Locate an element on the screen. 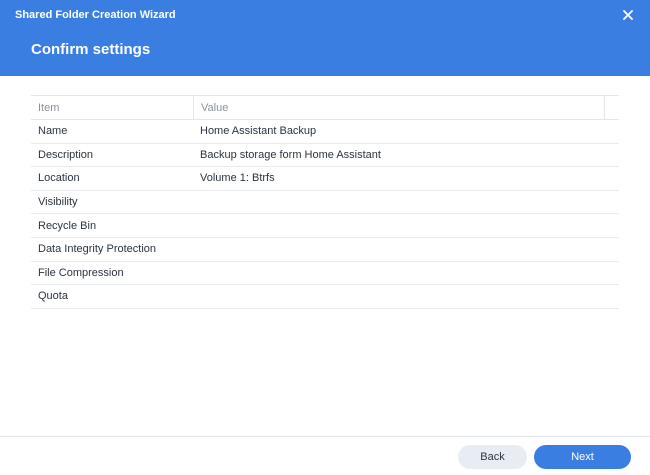 The height and width of the screenshot is (475, 650). row-item-label: Location is located at coordinates (59, 178).